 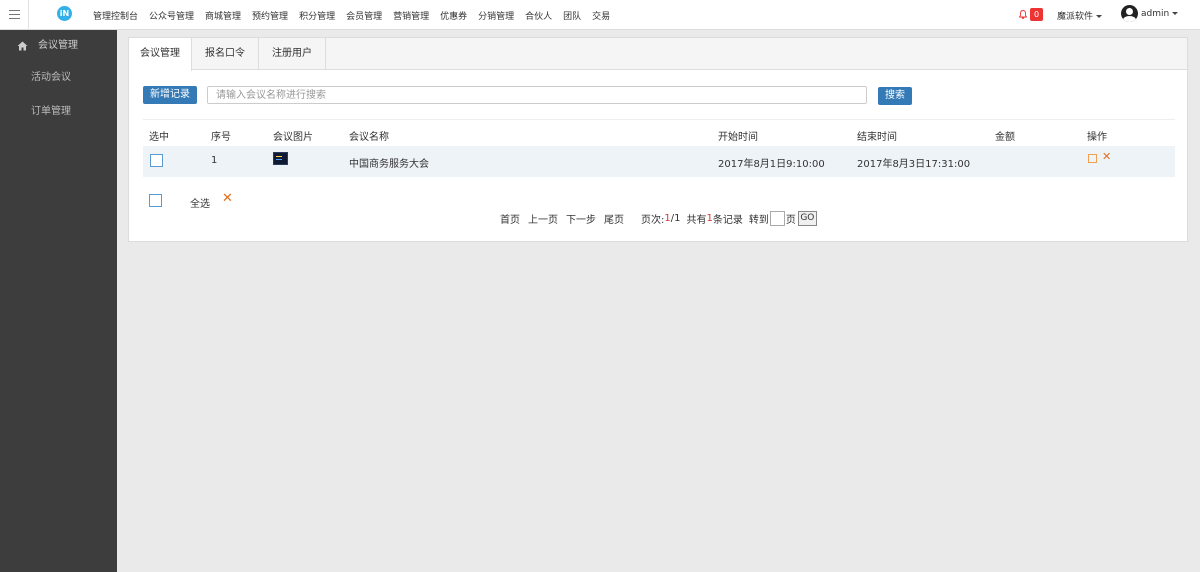 I want to click on column-header: 结束时间, so click(x=877, y=137).